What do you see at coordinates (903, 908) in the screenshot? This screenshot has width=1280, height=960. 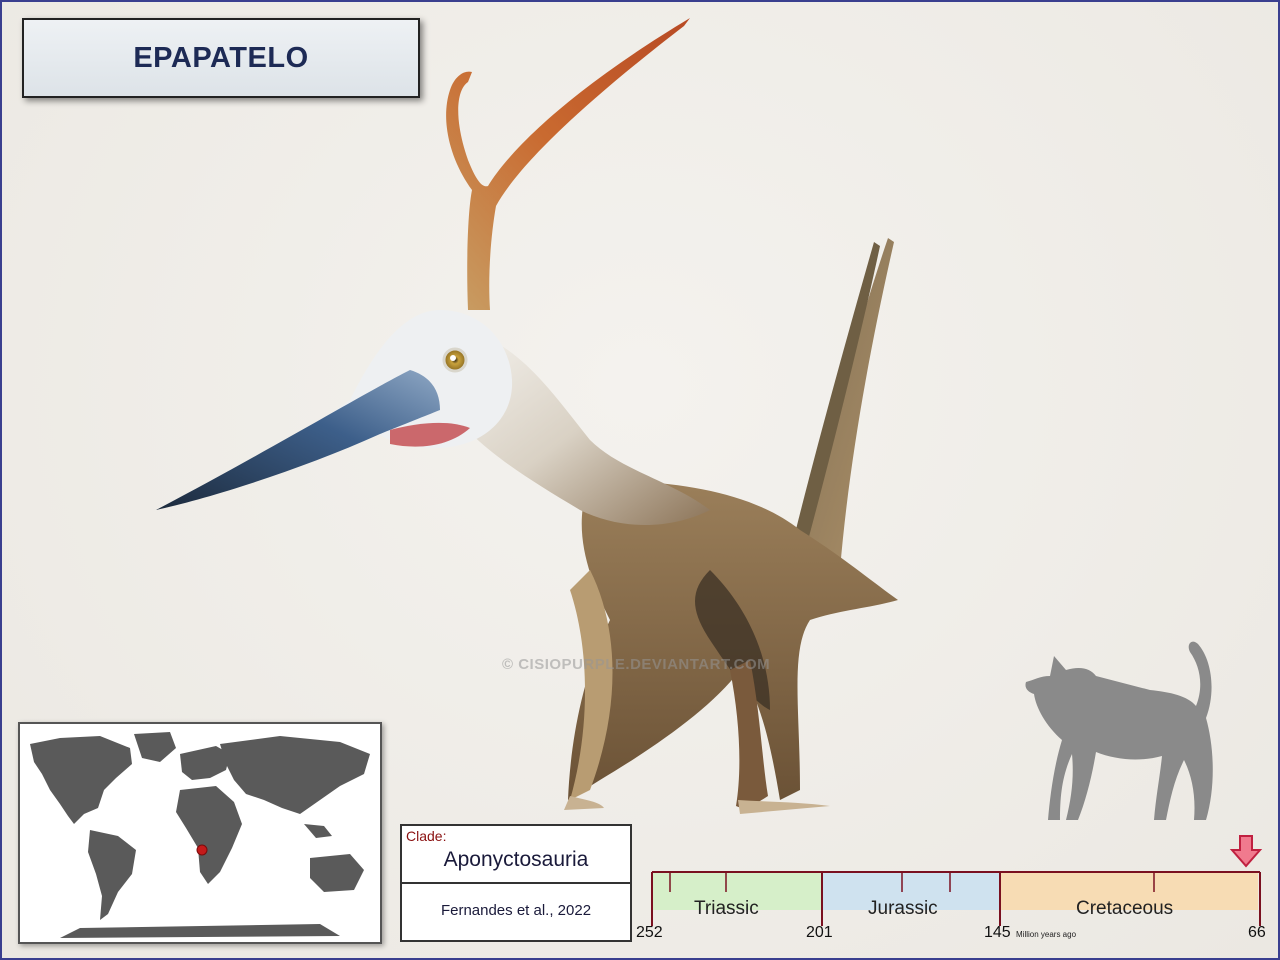 I see `period-label-jurassic: Jurassic` at bounding box center [903, 908].